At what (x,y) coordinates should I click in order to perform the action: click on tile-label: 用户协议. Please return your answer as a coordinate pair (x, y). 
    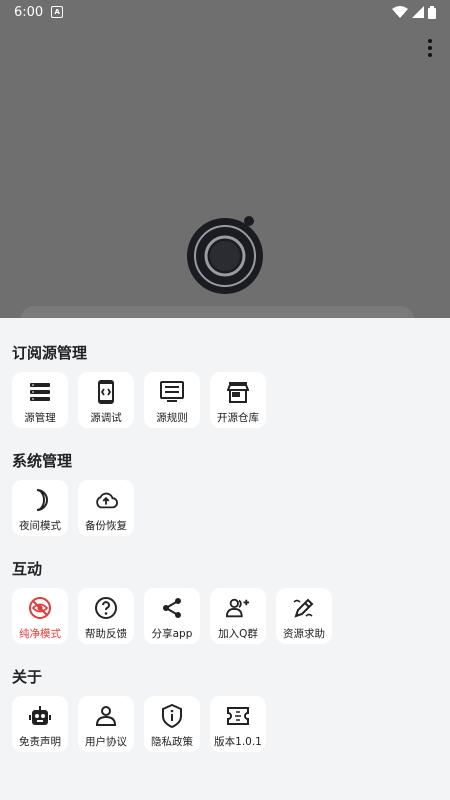
    Looking at the image, I should click on (106, 742).